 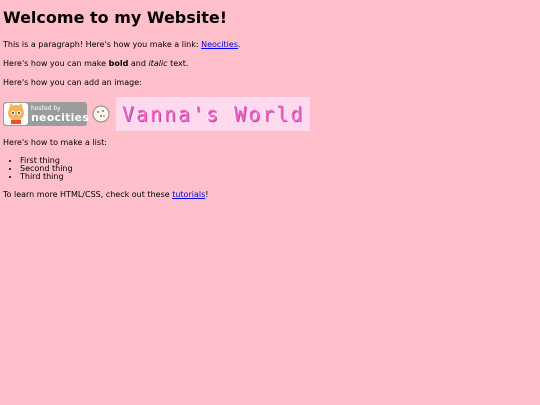 I want to click on neocities-badge: hosted by neocities, so click(x=46, y=114).